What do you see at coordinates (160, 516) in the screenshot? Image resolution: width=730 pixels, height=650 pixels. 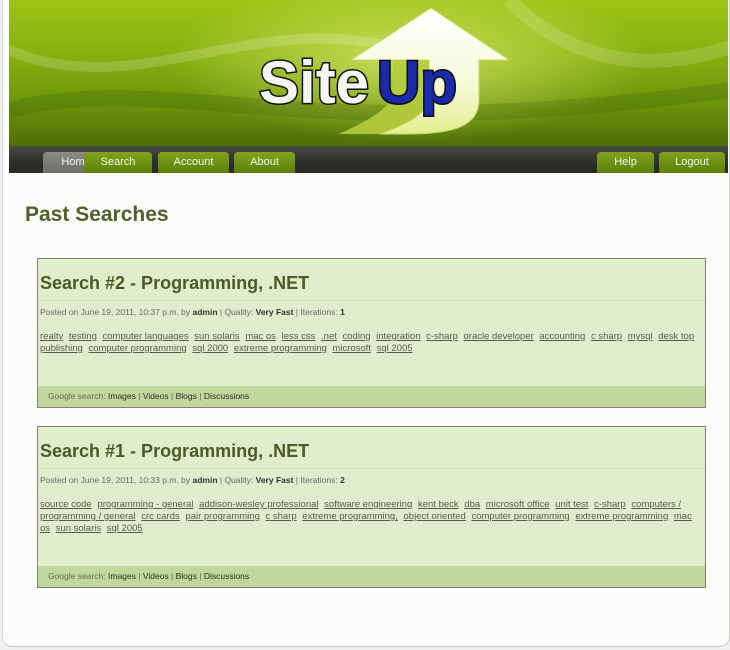 I see `tag-link: crc cards` at bounding box center [160, 516].